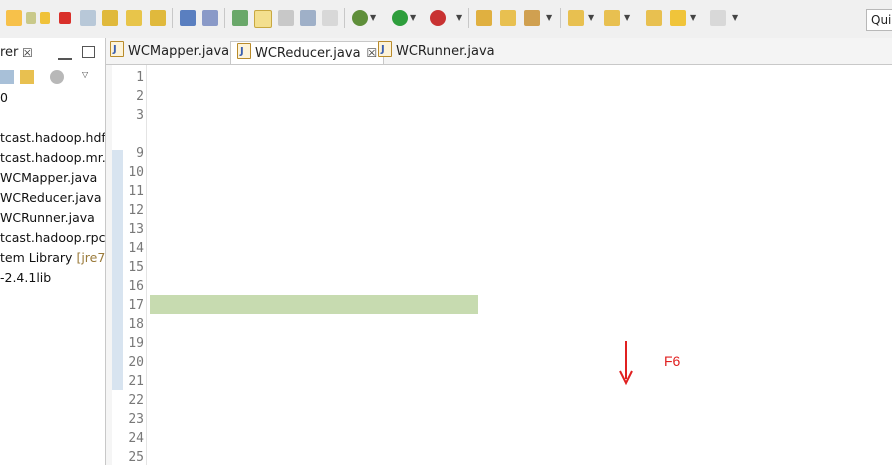  I want to click on open-type-icon, so click(484, 18).